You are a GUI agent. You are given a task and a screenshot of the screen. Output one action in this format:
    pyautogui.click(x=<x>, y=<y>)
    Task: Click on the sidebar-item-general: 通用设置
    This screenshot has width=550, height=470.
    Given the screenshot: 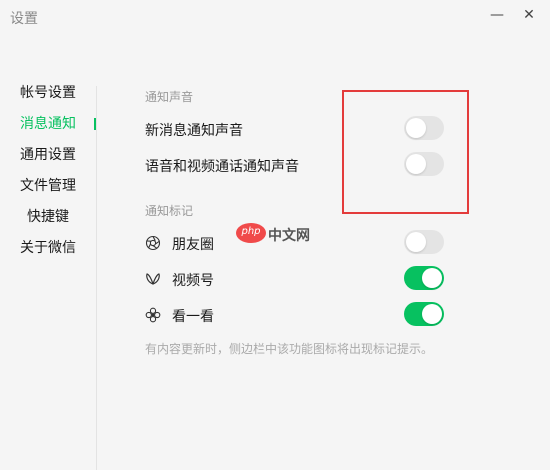 What is the action you would take?
    pyautogui.click(x=48, y=157)
    